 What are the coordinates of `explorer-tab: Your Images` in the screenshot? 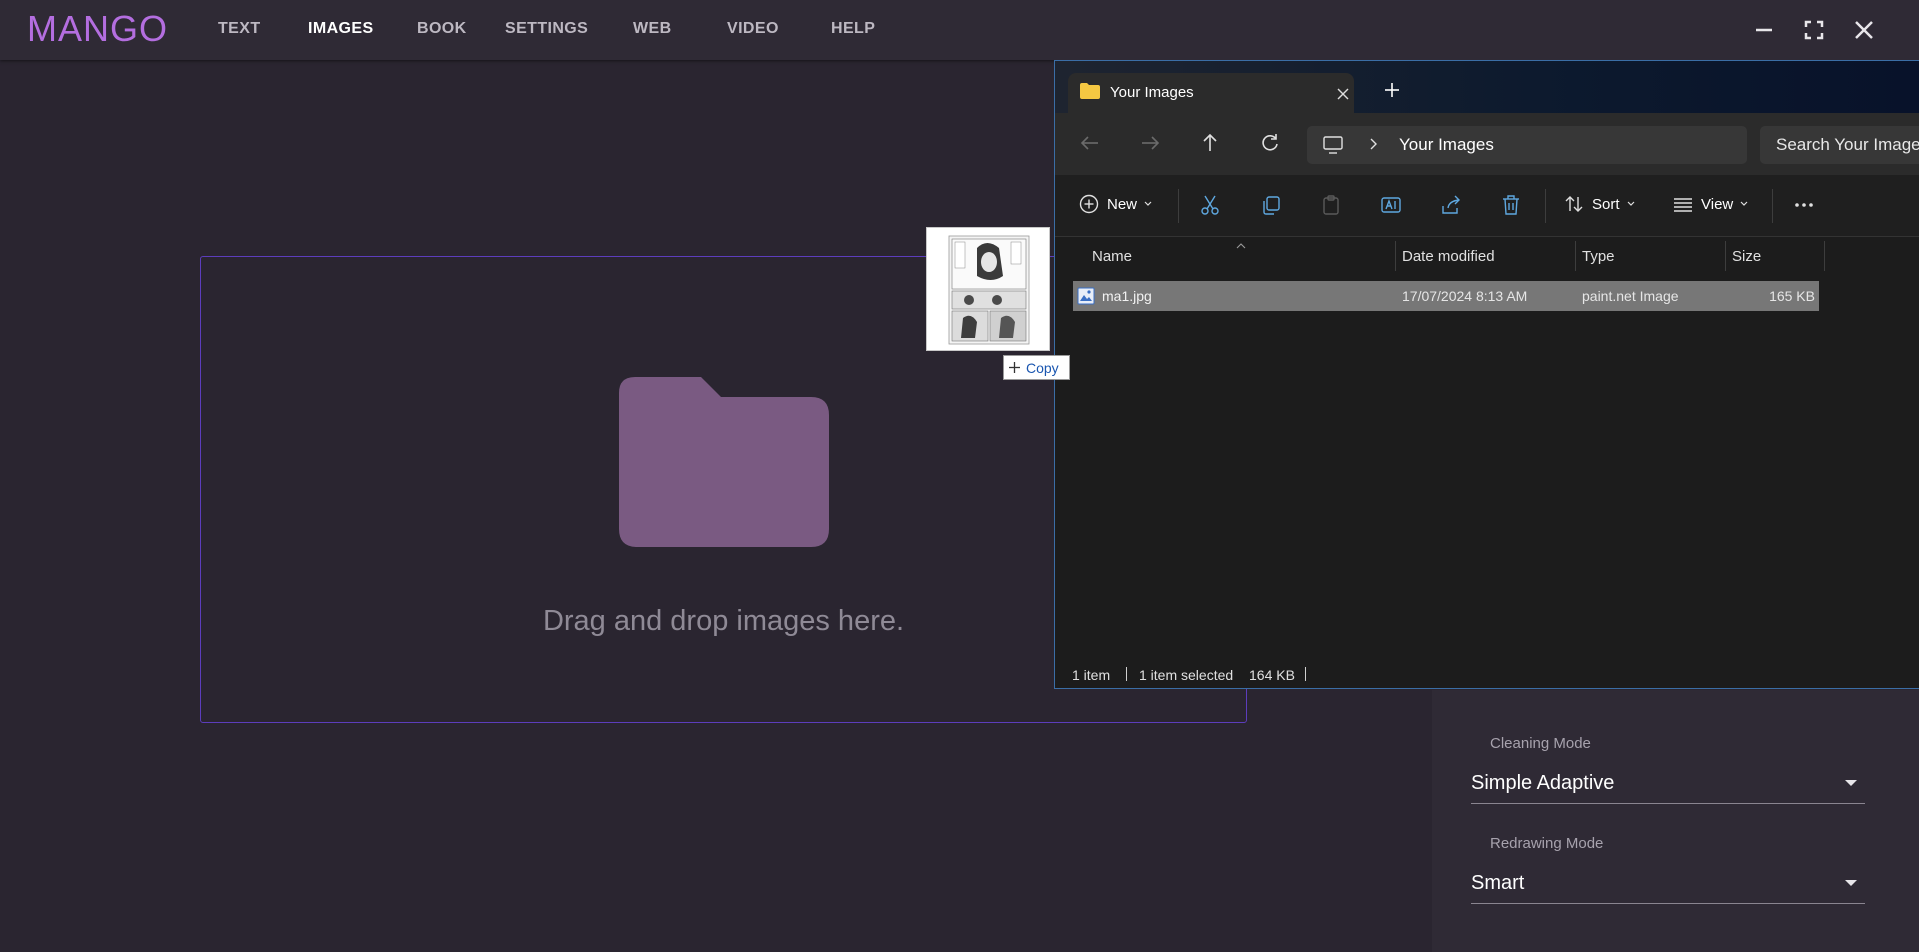 It's located at (1211, 93).